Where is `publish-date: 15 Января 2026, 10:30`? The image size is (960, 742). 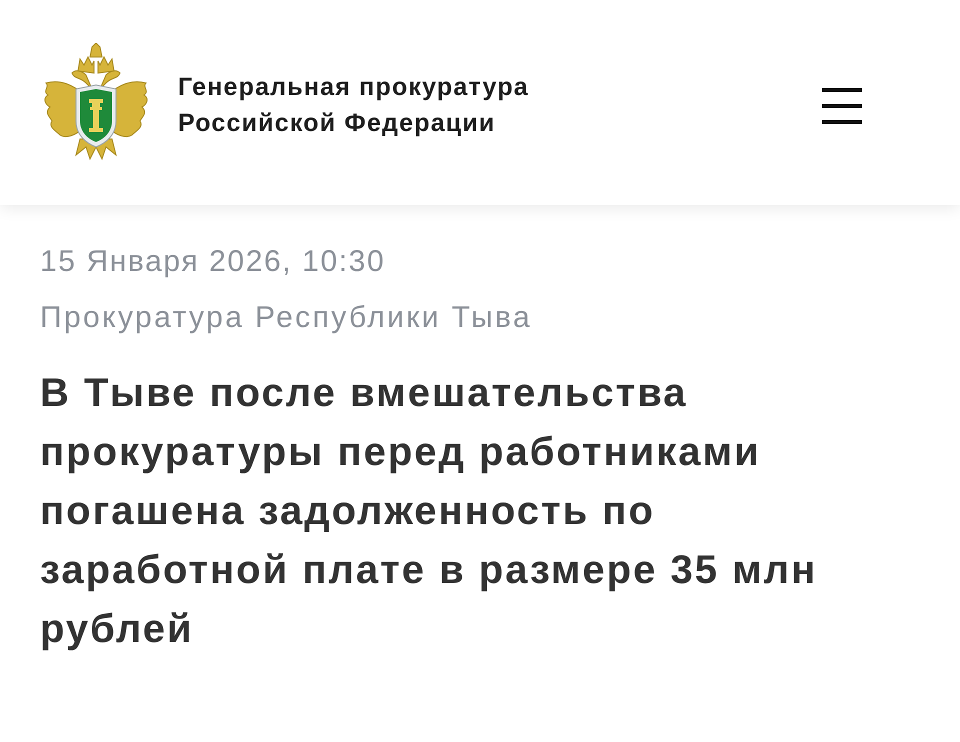 publish-date: 15 Января 2026, 10:30 is located at coordinates (213, 262).